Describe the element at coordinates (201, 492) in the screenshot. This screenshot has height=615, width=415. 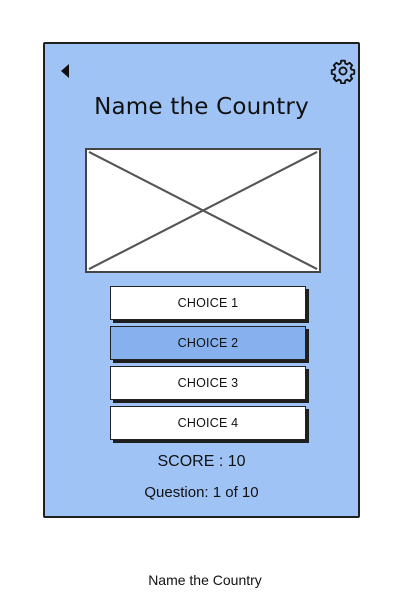
I see `question-progress-text: Question: 1 of 10` at that location.